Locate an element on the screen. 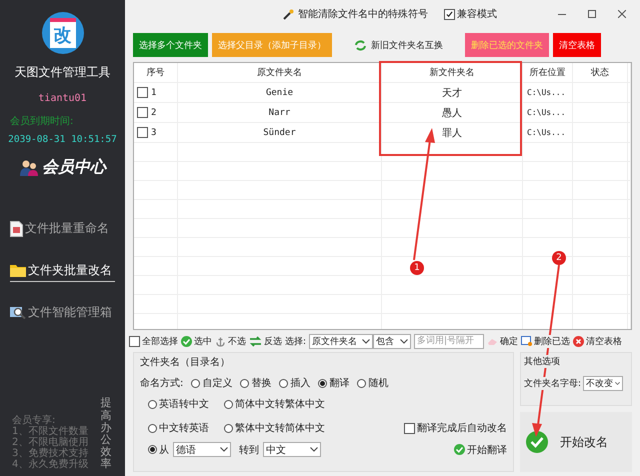 Image resolution: width=640 pixels, height=476 pixels. filter-button: 反选 is located at coordinates (265, 341).